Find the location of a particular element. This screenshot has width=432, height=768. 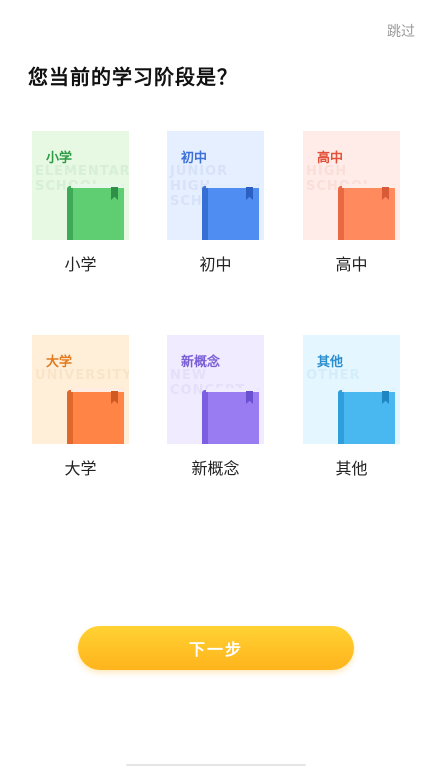

option-other: 其他 OTHER 其他 is located at coordinates (351, 406).